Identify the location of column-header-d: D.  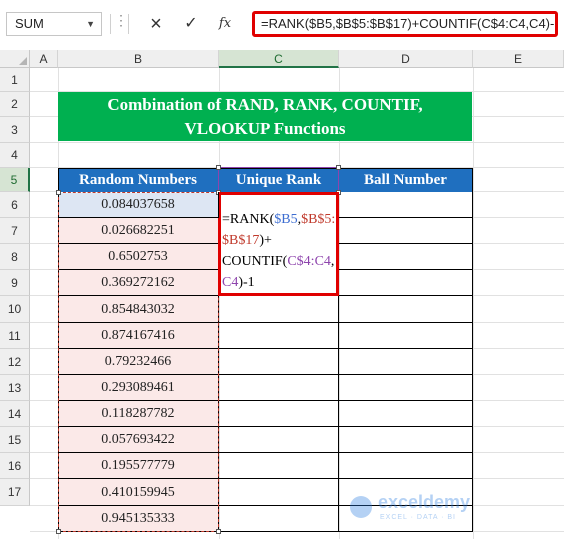
(406, 59).